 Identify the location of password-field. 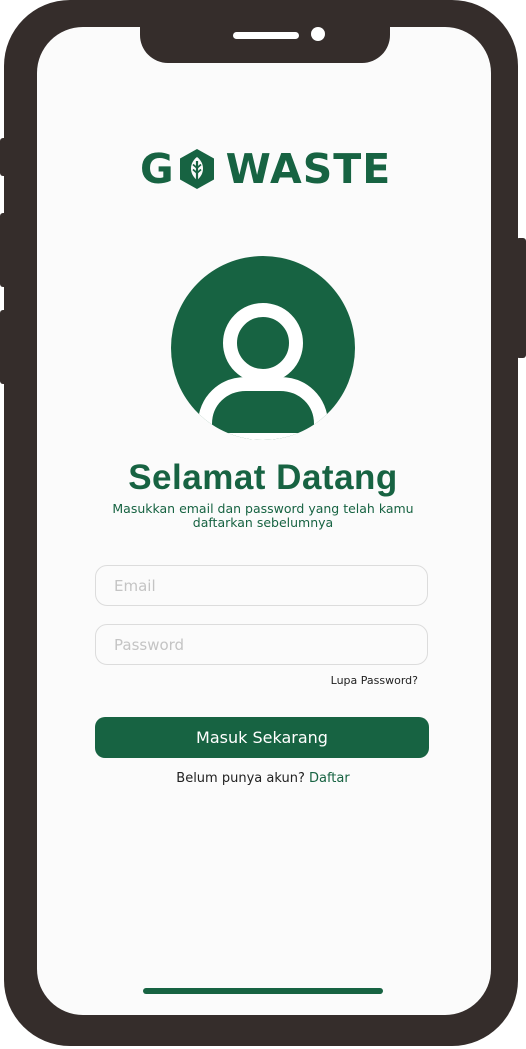
(261, 644).